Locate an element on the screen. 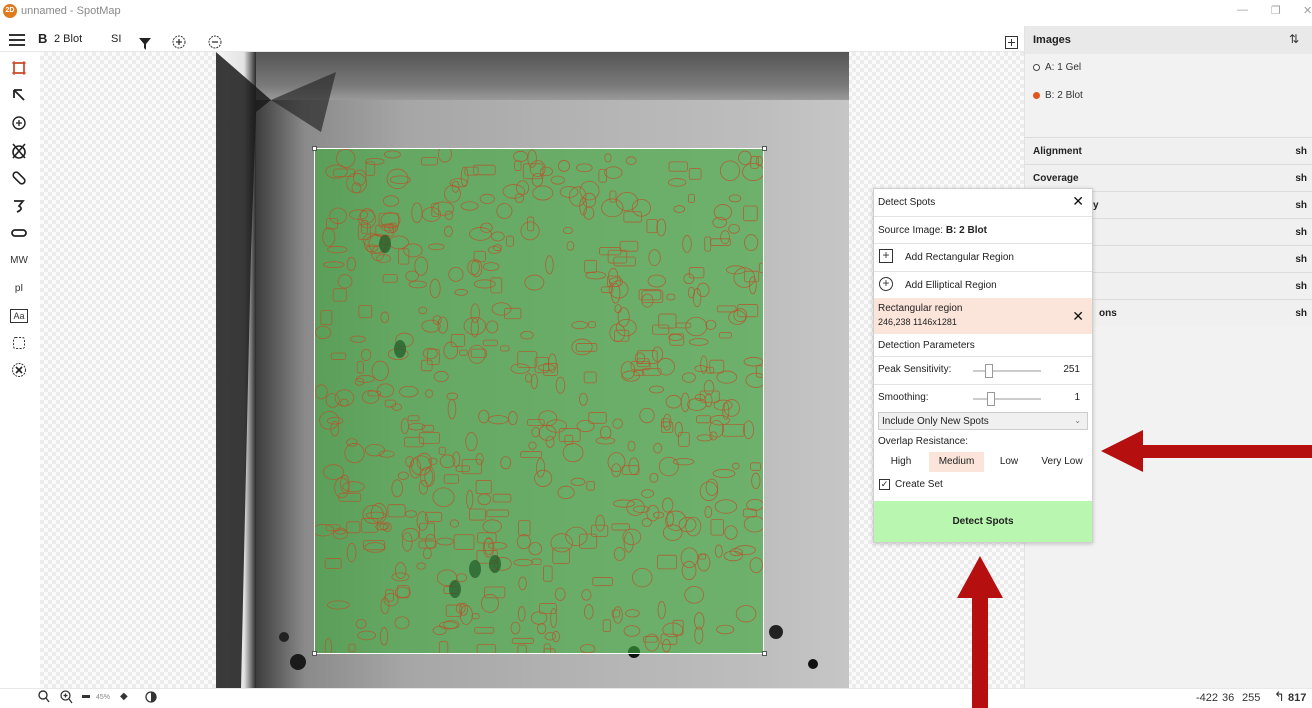  close-window-button: ✕ is located at coordinates (1307, 10).